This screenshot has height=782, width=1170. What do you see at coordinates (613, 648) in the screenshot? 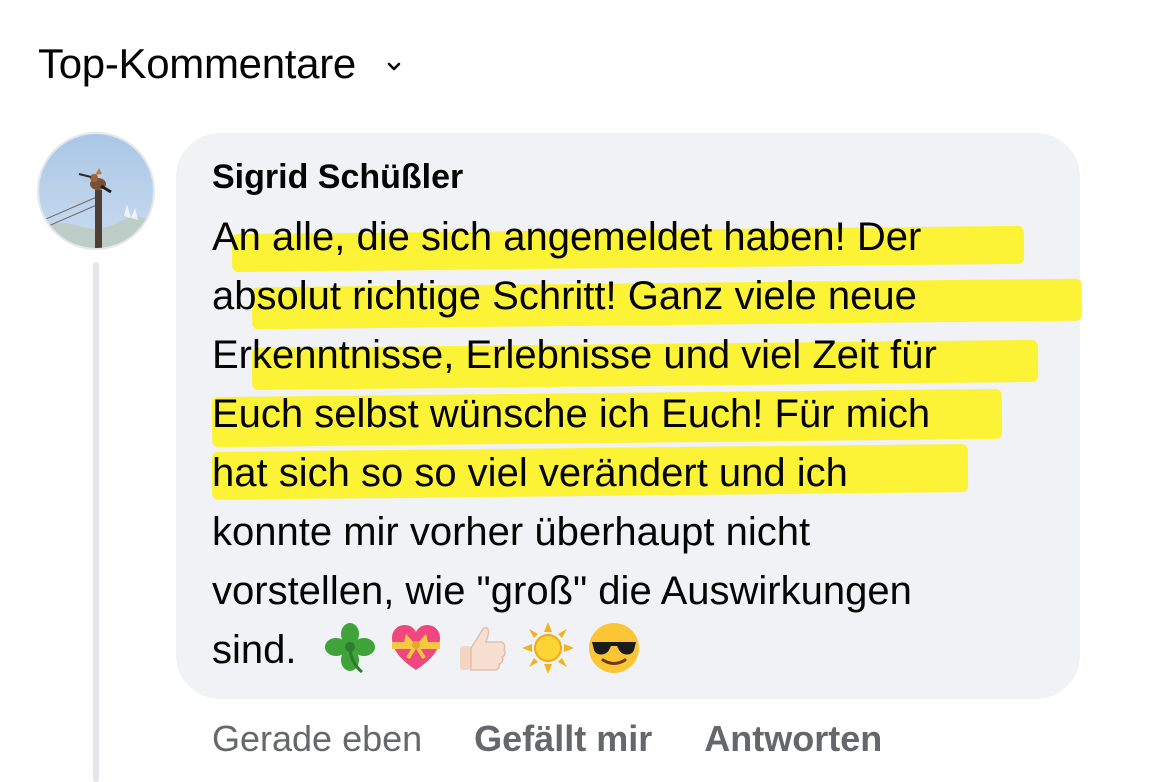
I see `sunglasses-face-icon` at bounding box center [613, 648].